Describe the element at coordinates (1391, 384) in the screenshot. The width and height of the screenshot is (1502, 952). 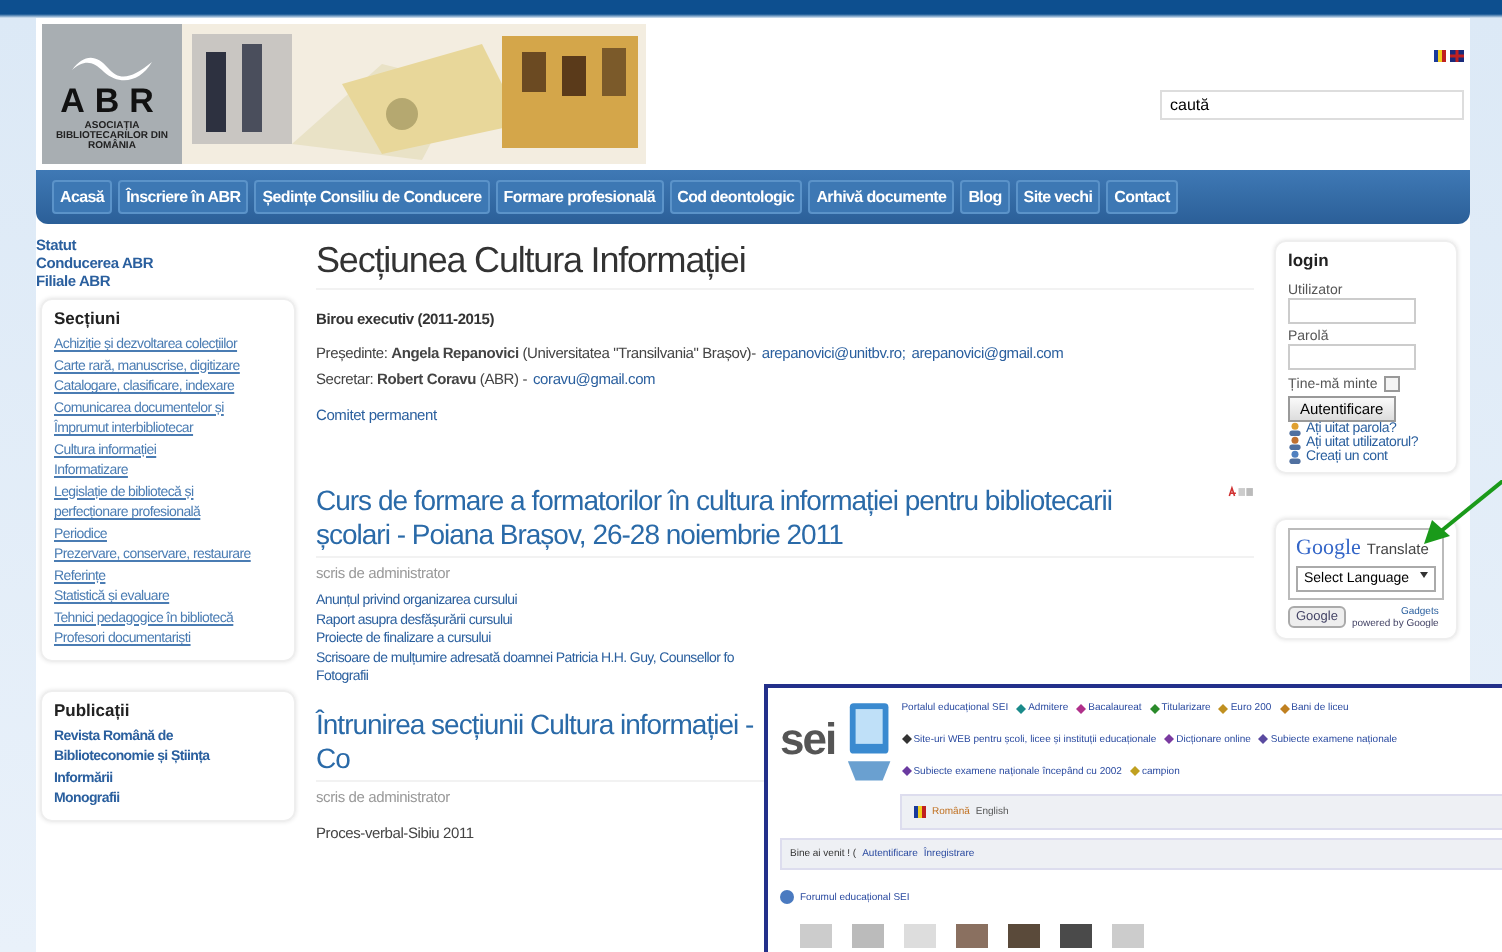
I see `remember-checkbox` at that location.